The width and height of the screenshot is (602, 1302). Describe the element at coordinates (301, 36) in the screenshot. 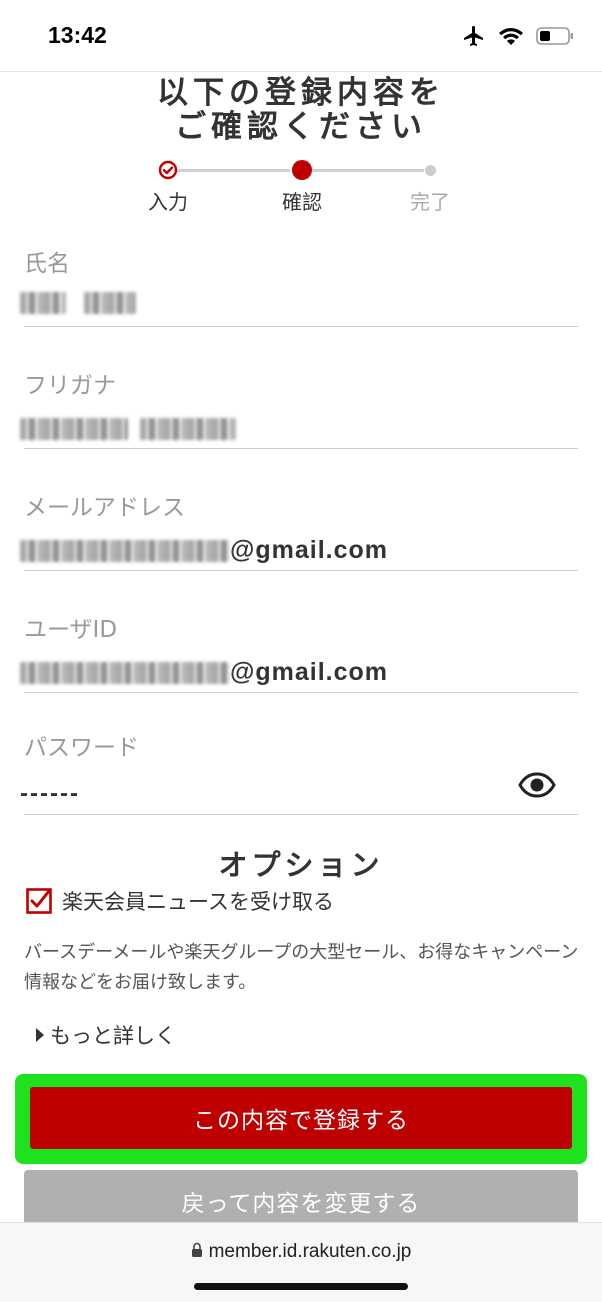

I see `status-bar: 13:42` at that location.